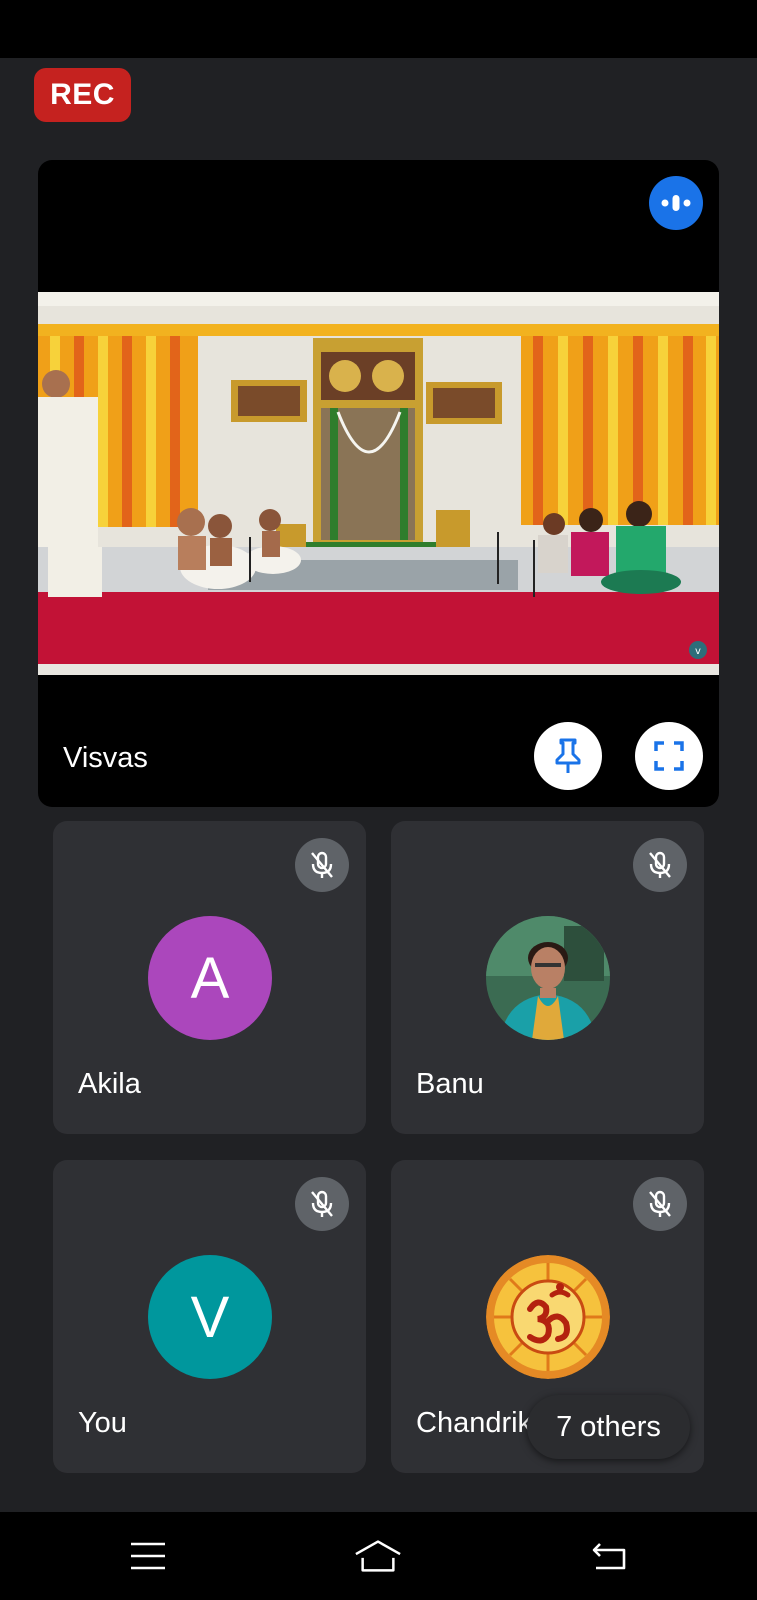 The height and width of the screenshot is (1600, 757). What do you see at coordinates (105, 758) in the screenshot?
I see `main-participant-name: Visvas` at bounding box center [105, 758].